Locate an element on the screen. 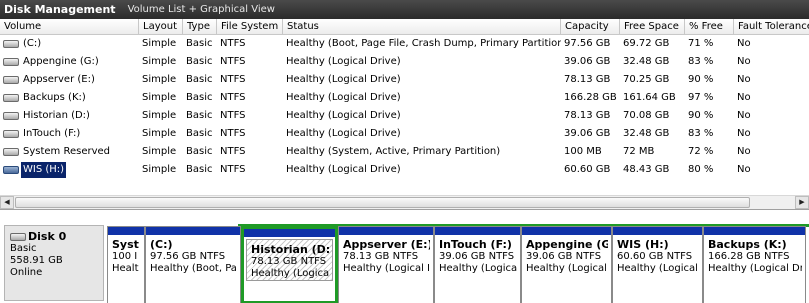 Image resolution: width=809 pixels, height=303 pixels. column-header-free-space: Free Space is located at coordinates (652, 27).